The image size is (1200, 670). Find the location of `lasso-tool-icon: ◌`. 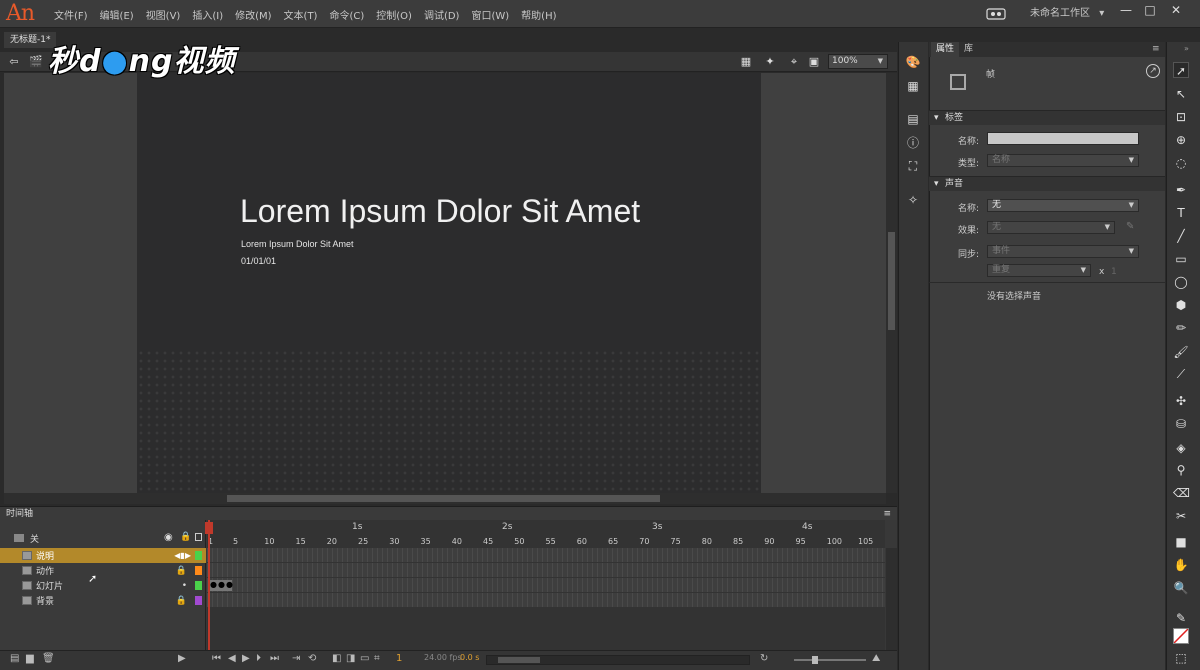

lasso-tool-icon: ◌ is located at coordinates (1181, 163).